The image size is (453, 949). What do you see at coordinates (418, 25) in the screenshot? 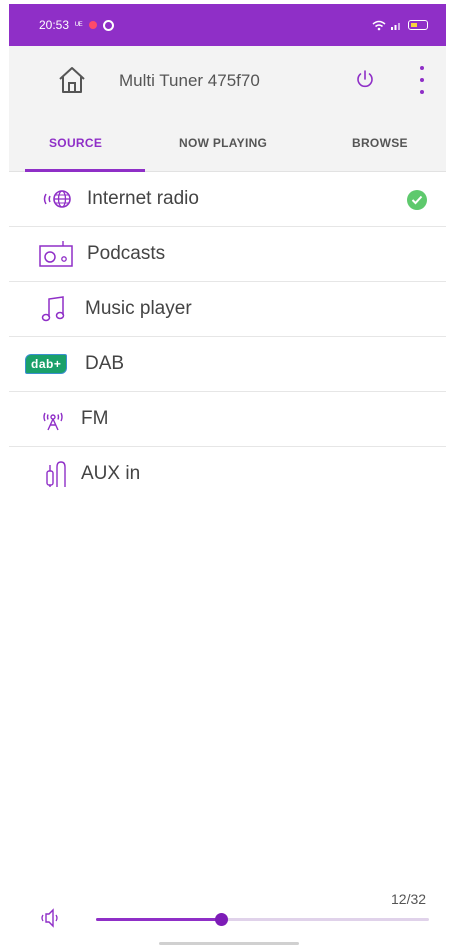
I see `battery-icon` at bounding box center [418, 25].